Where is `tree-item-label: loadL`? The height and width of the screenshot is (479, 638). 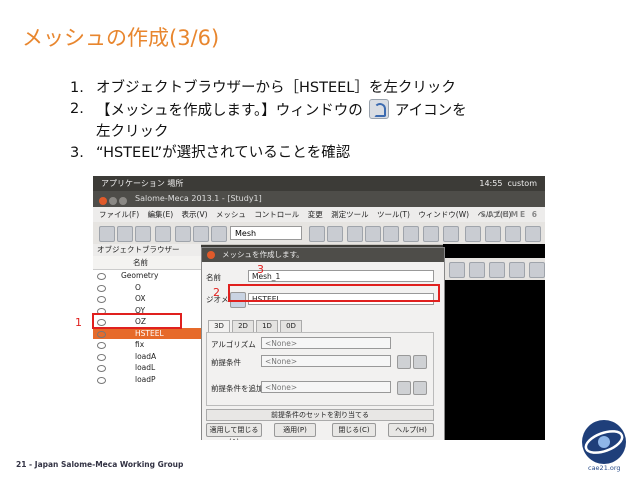
tree-item-label: loadL is located at coordinates (145, 367).